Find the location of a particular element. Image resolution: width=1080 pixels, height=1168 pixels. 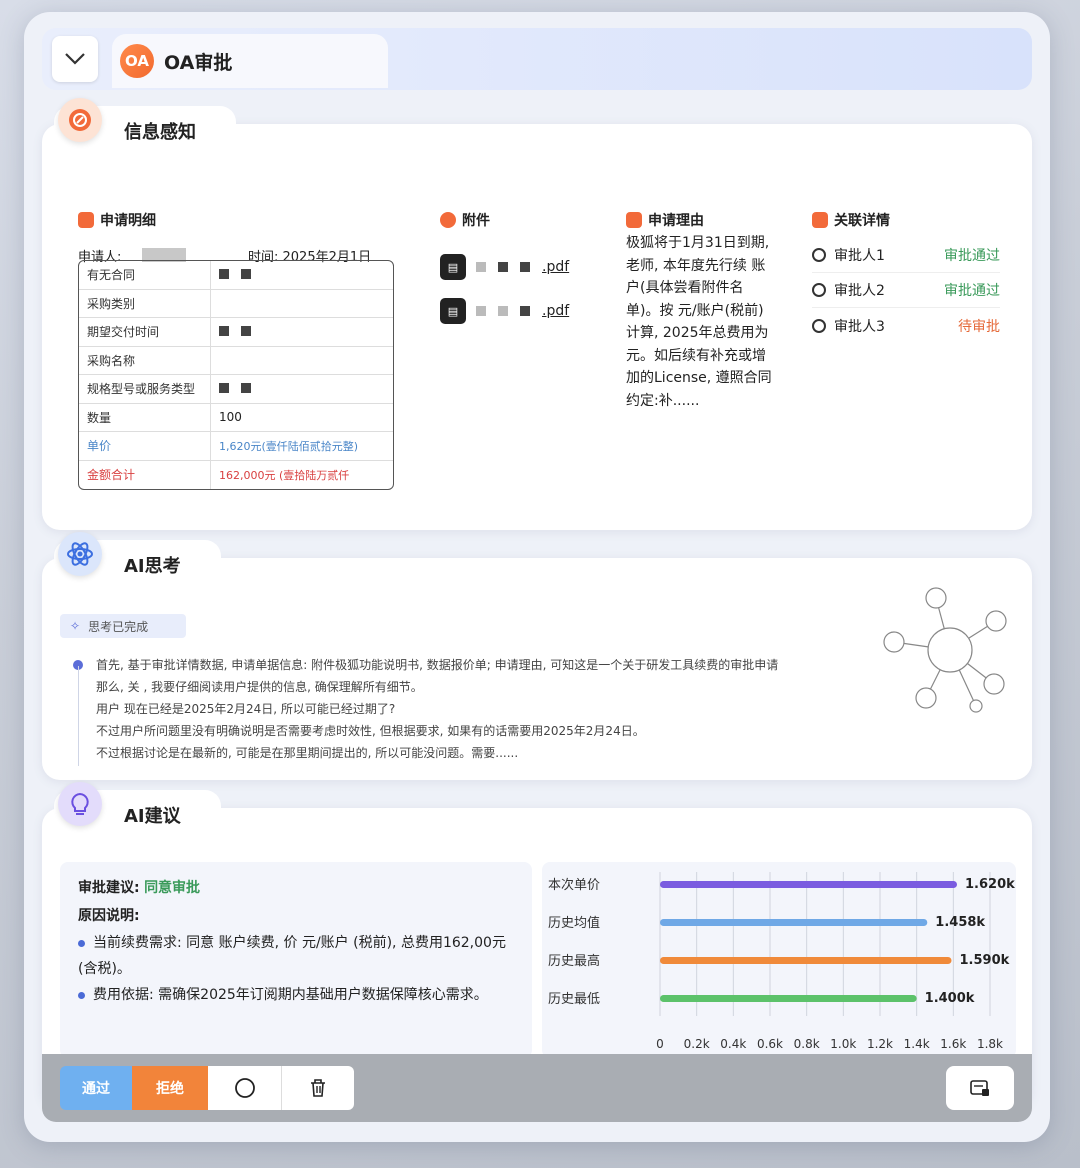

view-details-button is located at coordinates (980, 1088).